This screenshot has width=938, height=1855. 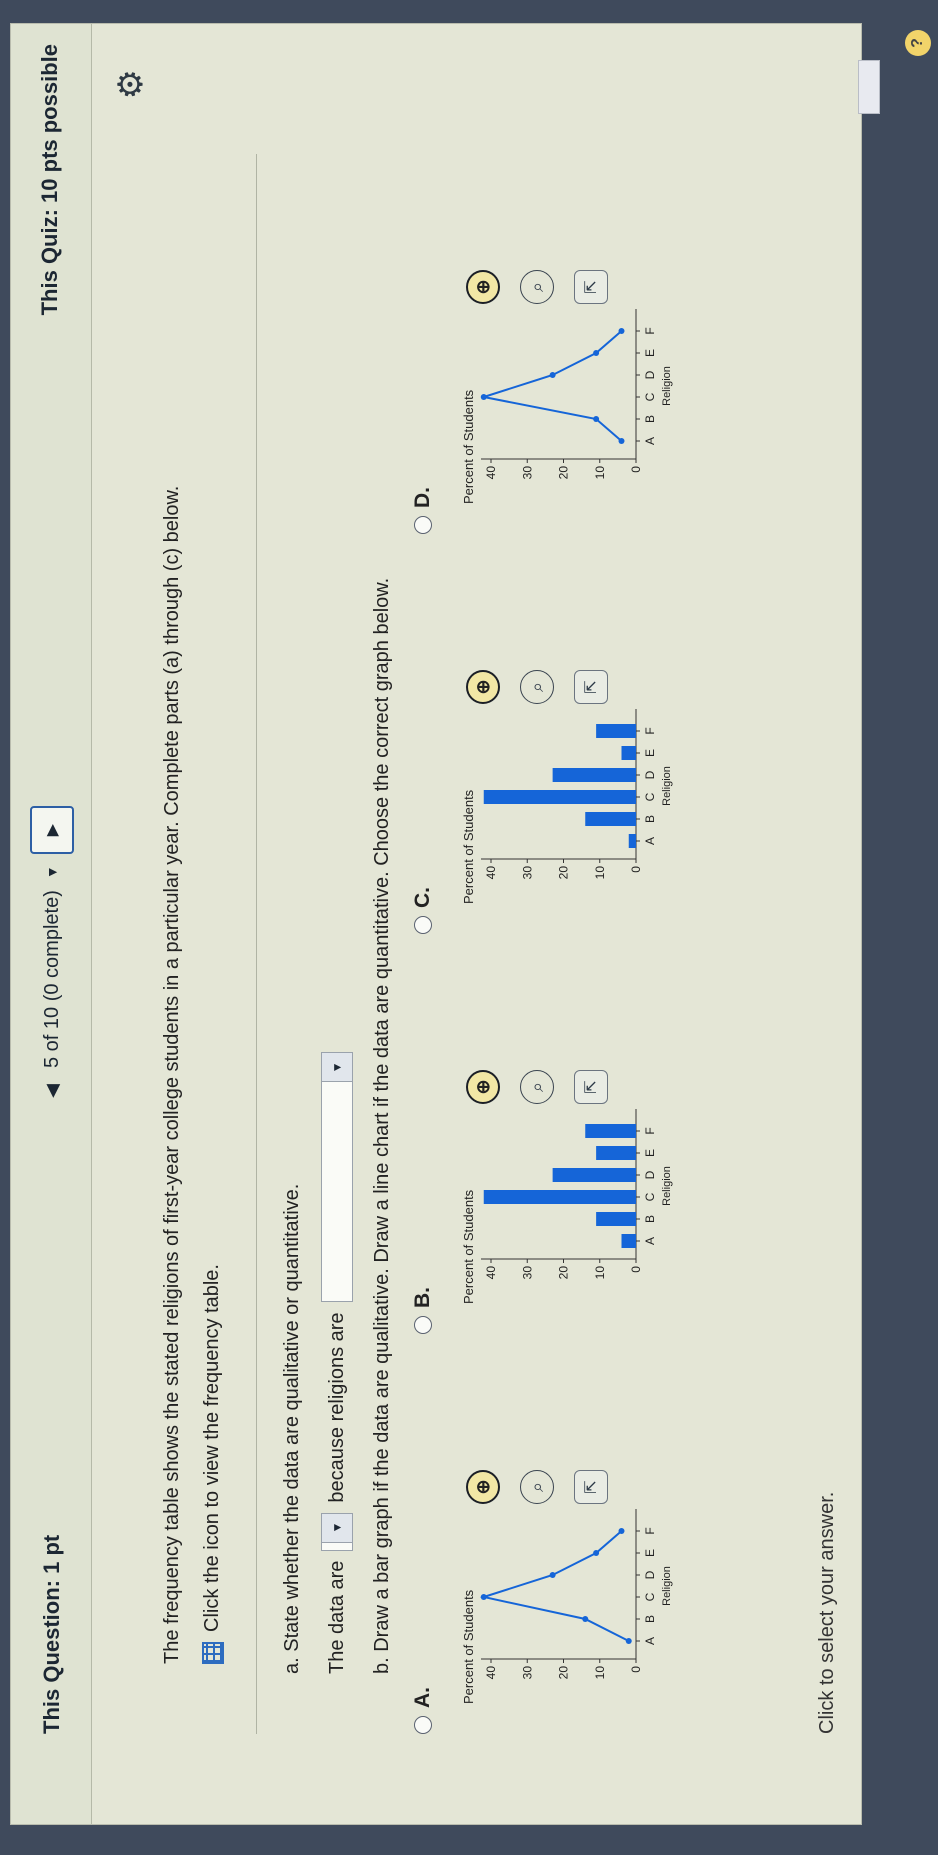 What do you see at coordinates (650, 1574) in the screenshot?
I see `x-tick-label: D` at bounding box center [650, 1574].